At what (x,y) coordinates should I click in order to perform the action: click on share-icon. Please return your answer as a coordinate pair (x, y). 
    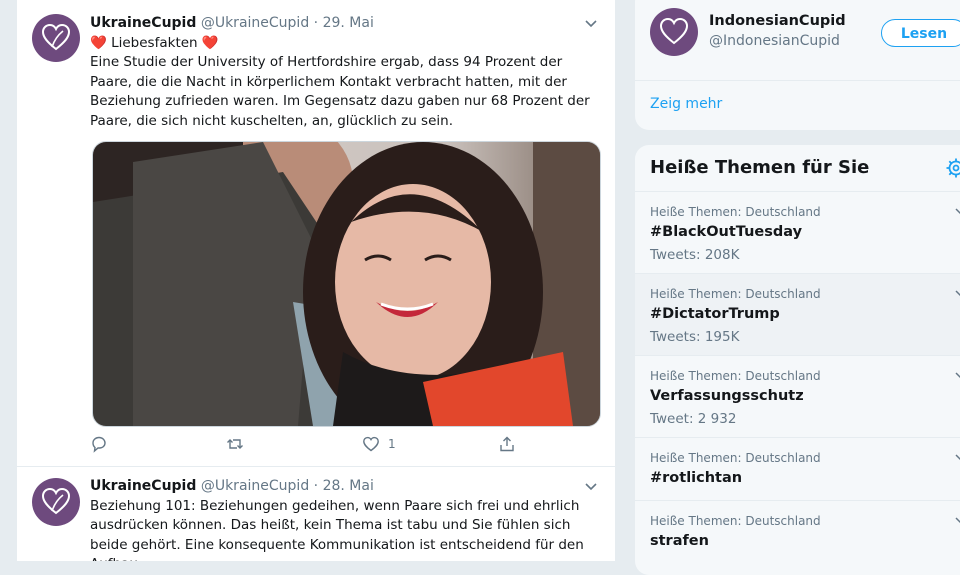
    Looking at the image, I should click on (507, 444).